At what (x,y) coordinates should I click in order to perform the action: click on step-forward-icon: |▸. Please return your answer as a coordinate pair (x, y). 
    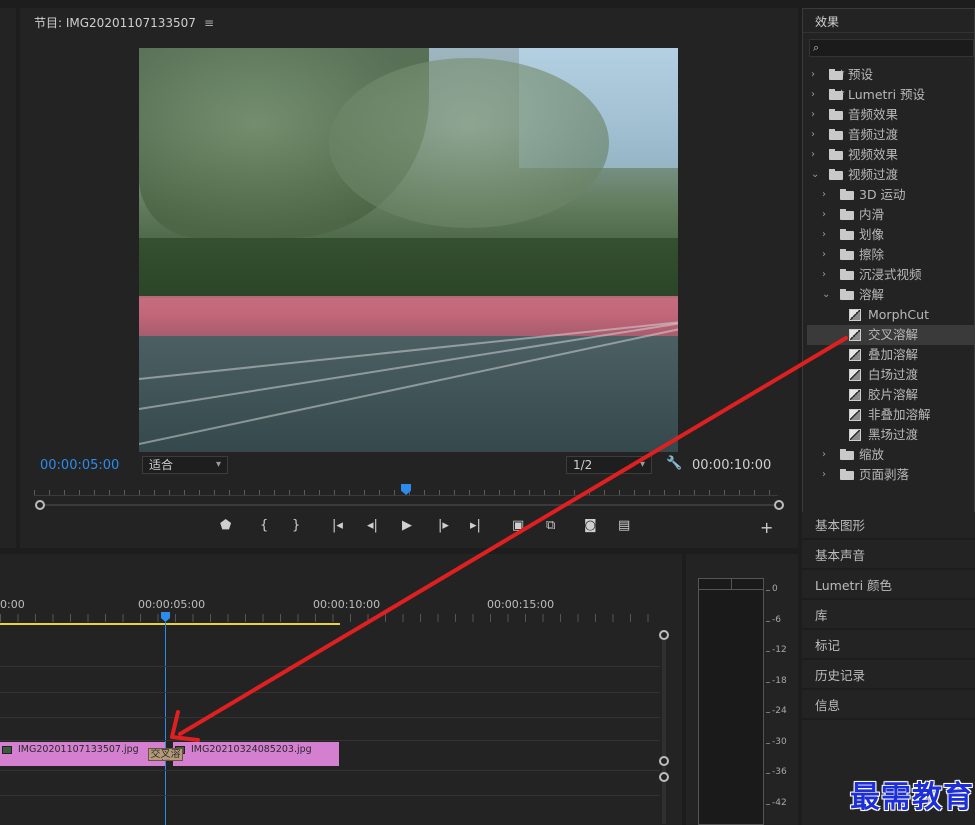
    Looking at the image, I should click on (443, 525).